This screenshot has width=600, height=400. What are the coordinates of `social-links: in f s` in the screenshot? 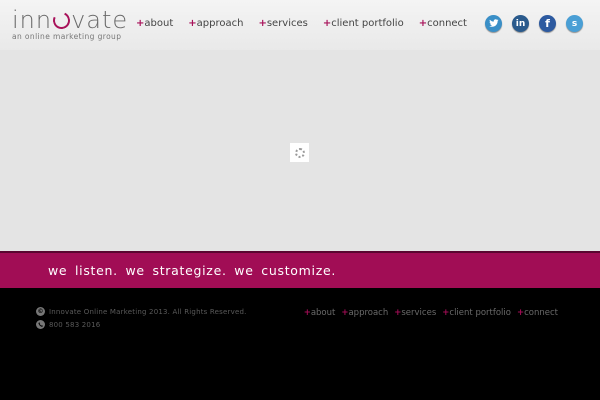 It's located at (529, 23).